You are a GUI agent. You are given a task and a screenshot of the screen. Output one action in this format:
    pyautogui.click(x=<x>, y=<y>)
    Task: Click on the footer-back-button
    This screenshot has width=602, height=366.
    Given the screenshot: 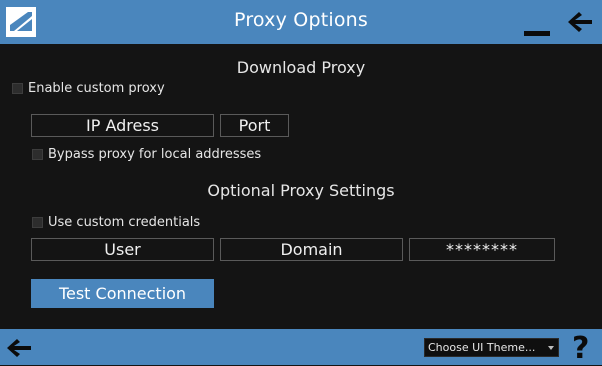 What is the action you would take?
    pyautogui.click(x=19, y=348)
    